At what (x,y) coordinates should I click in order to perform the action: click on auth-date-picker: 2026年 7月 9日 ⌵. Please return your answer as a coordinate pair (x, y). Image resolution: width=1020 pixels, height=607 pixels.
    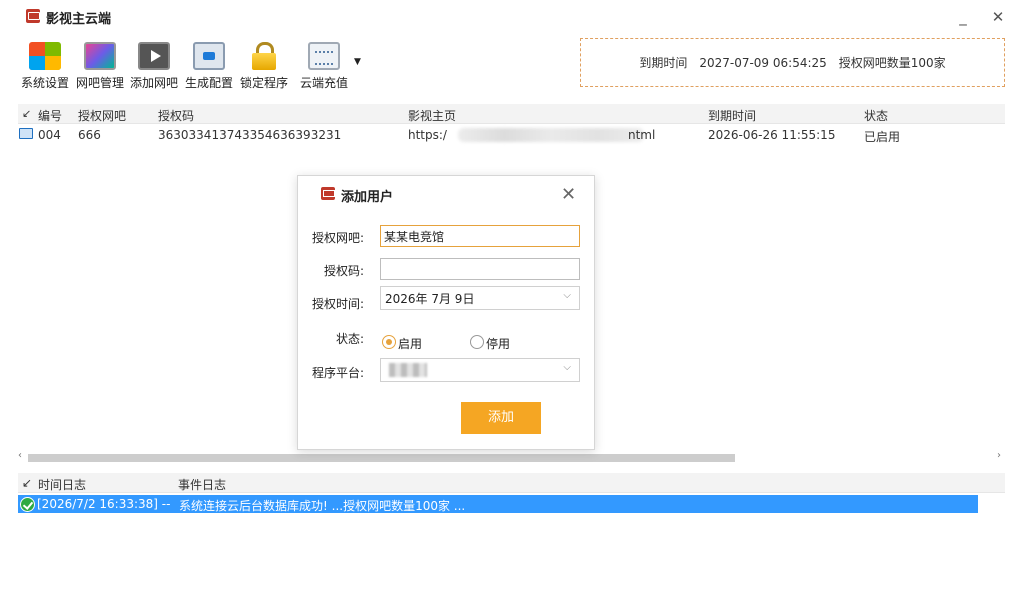
    Looking at the image, I should click on (480, 298).